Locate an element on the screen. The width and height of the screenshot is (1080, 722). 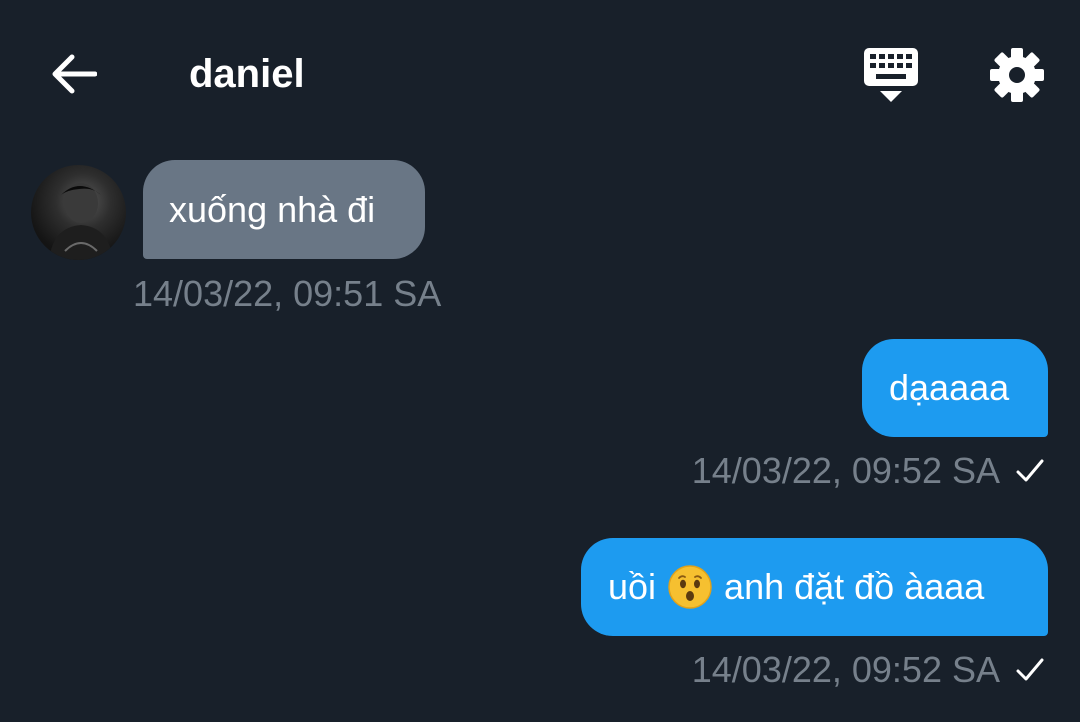
message-bubble-outgoing: uồi anh đặt đồ àaaa is located at coordinates (814, 587).